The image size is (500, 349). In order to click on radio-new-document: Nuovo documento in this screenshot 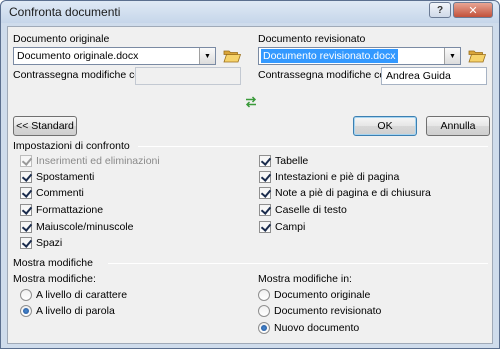, I will do `click(308, 328)`.